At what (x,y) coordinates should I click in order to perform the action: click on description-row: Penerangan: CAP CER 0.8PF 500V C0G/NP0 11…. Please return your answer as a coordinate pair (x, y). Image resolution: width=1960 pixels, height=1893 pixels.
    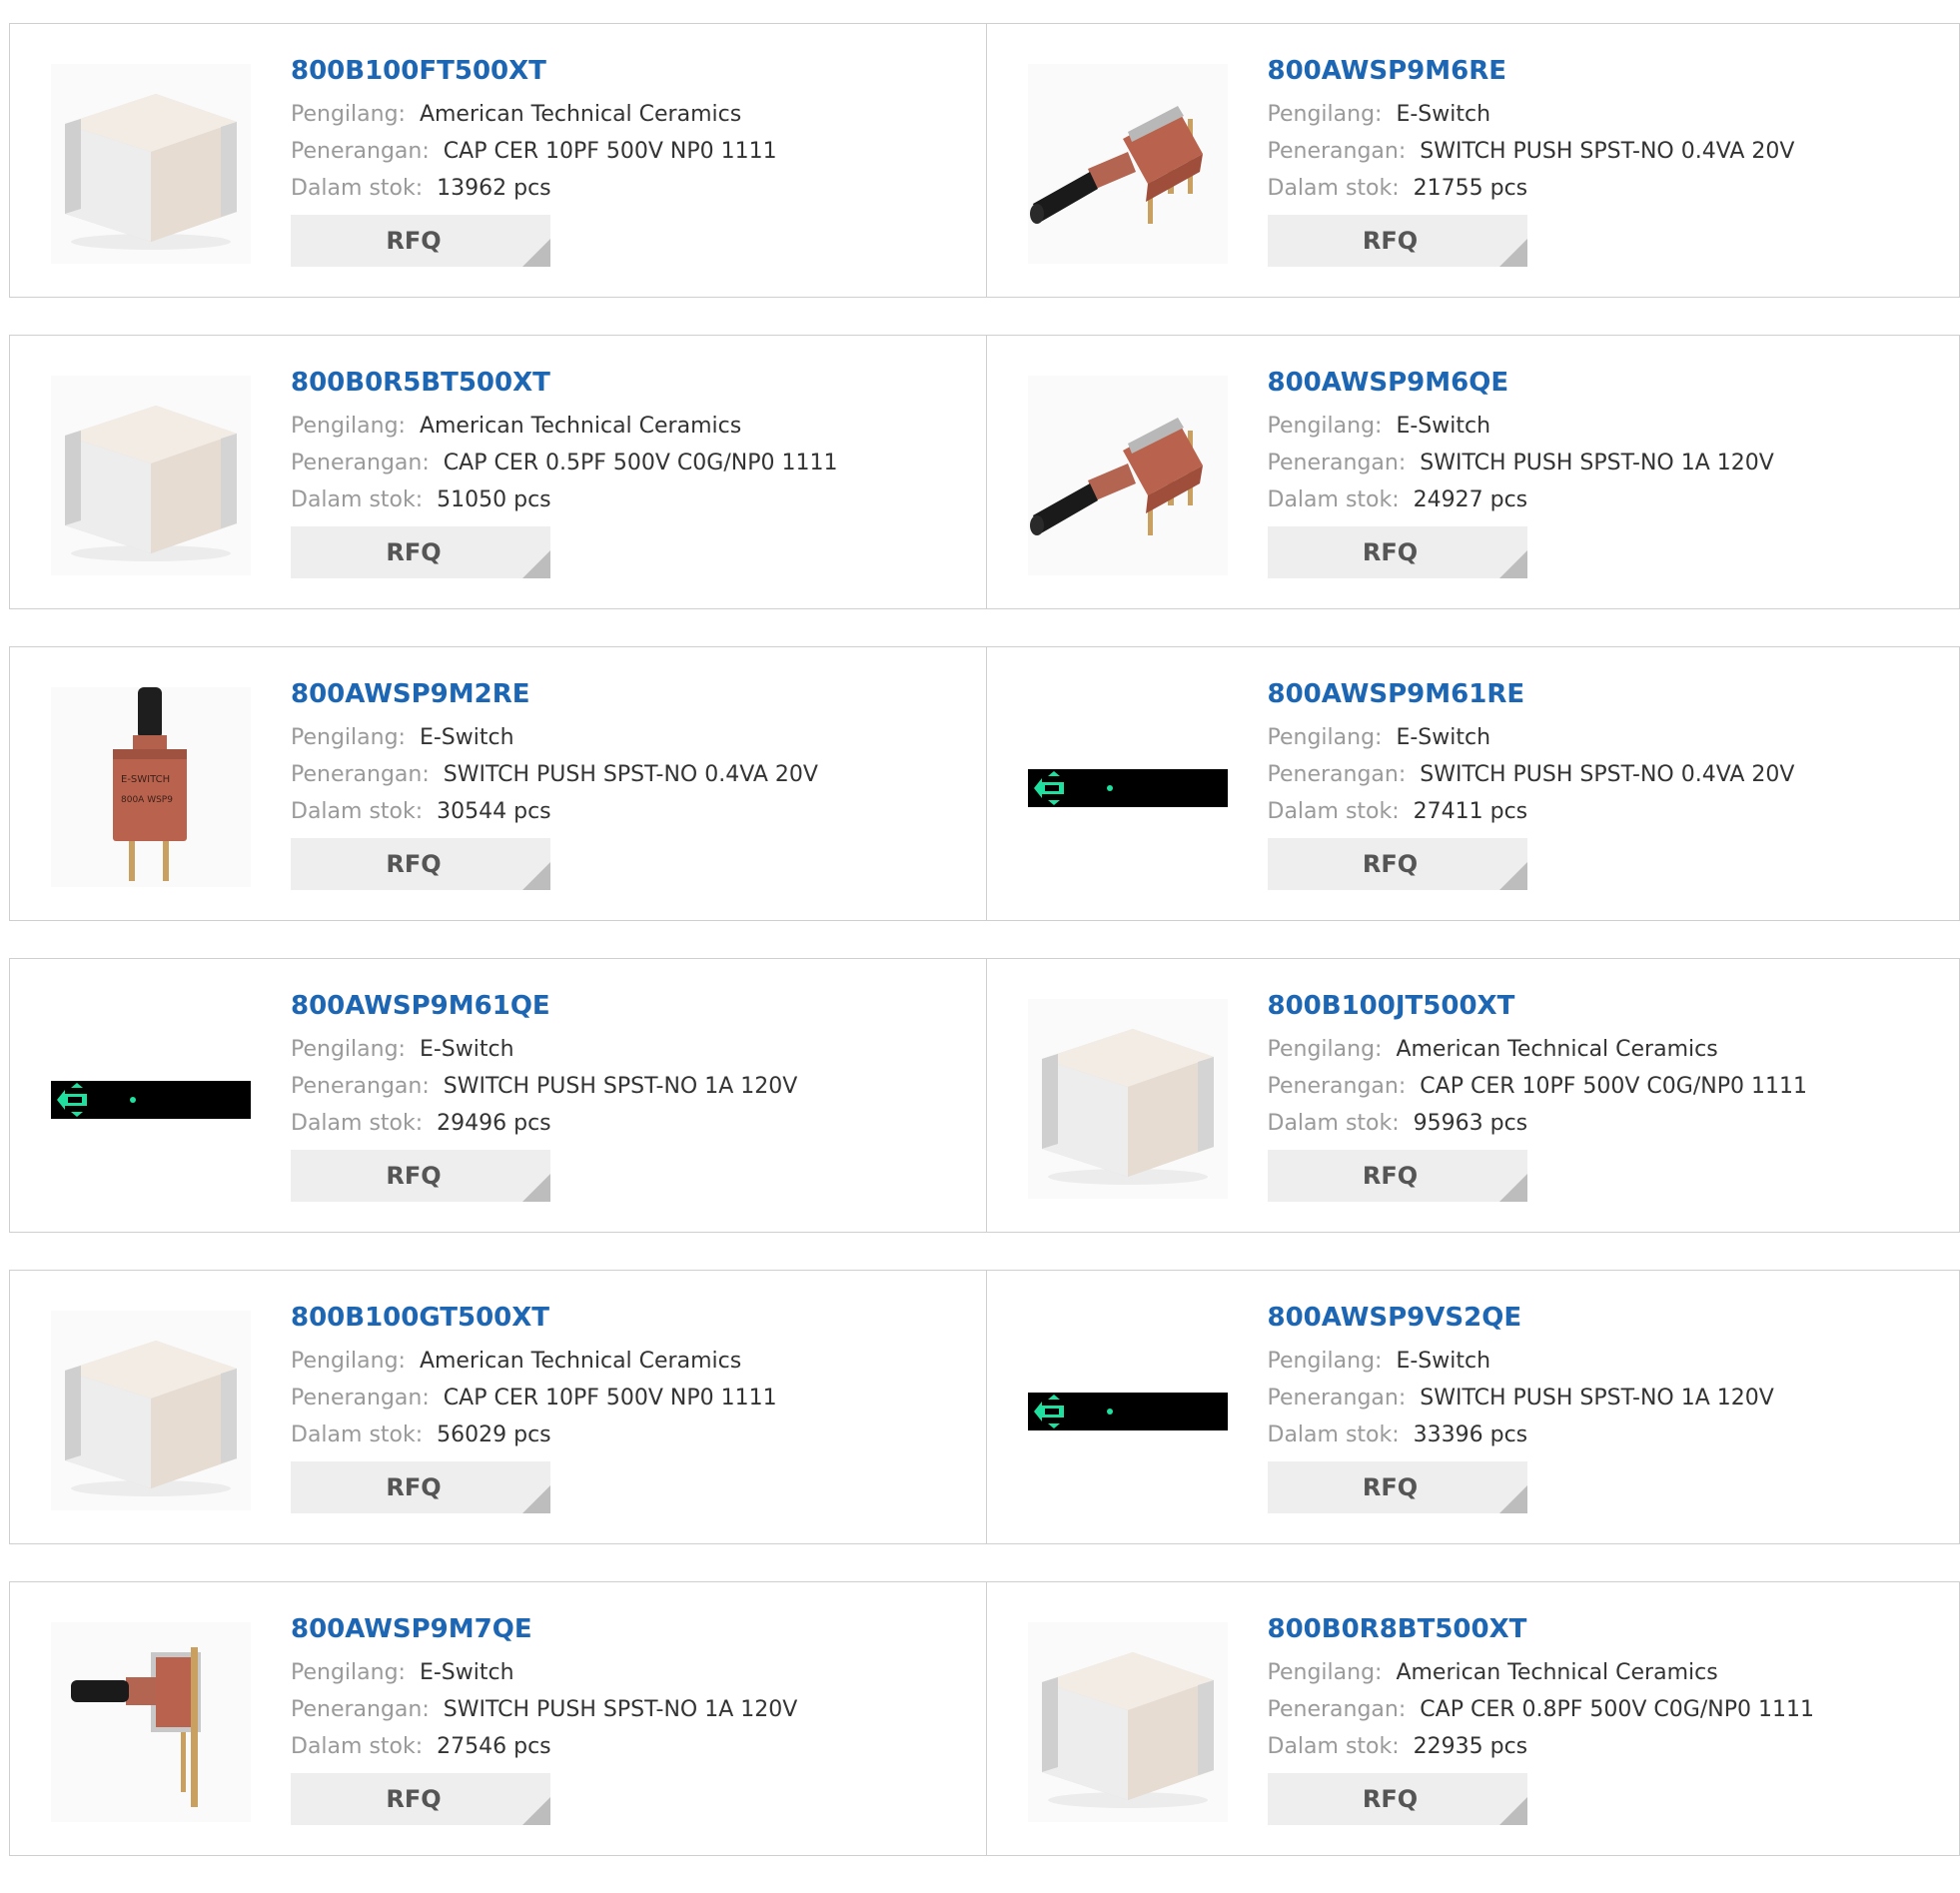
    Looking at the image, I should click on (1541, 1709).